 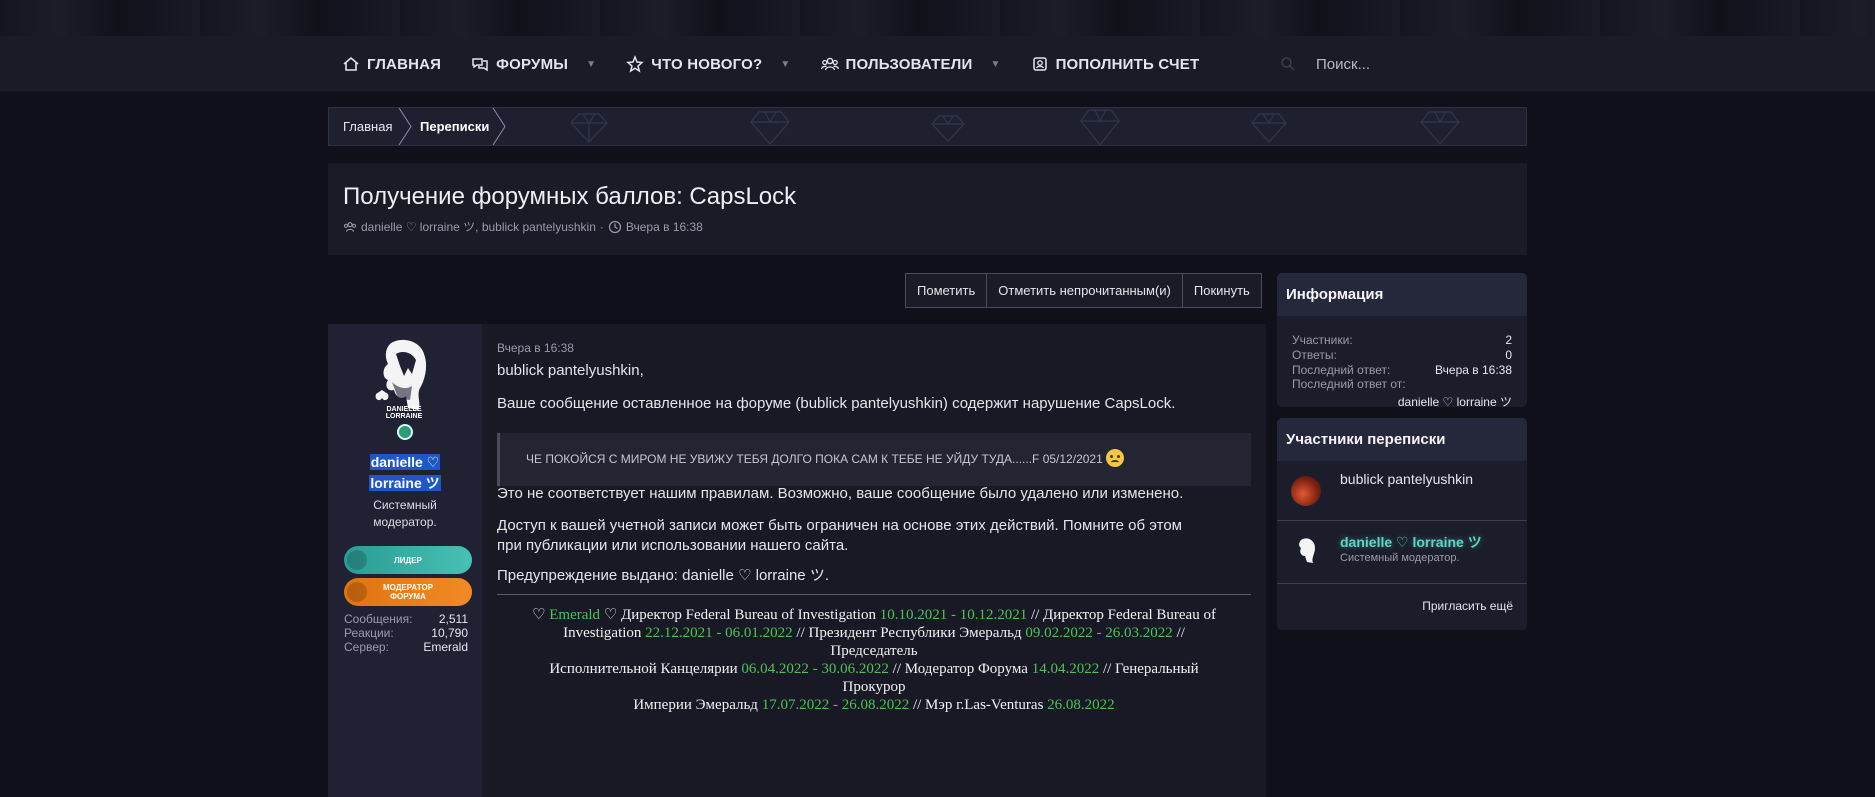 What do you see at coordinates (408, 592) in the screenshot?
I see `moderator-badge: МОДЕРАТОР ФОРУМА` at bounding box center [408, 592].